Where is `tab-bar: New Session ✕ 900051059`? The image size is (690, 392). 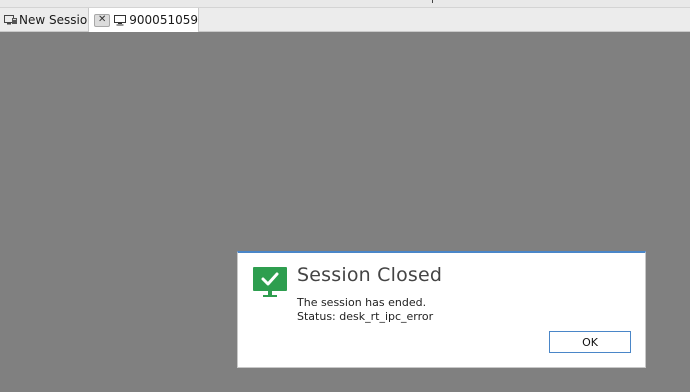 tab-bar: New Session ✕ 900051059 is located at coordinates (345, 20).